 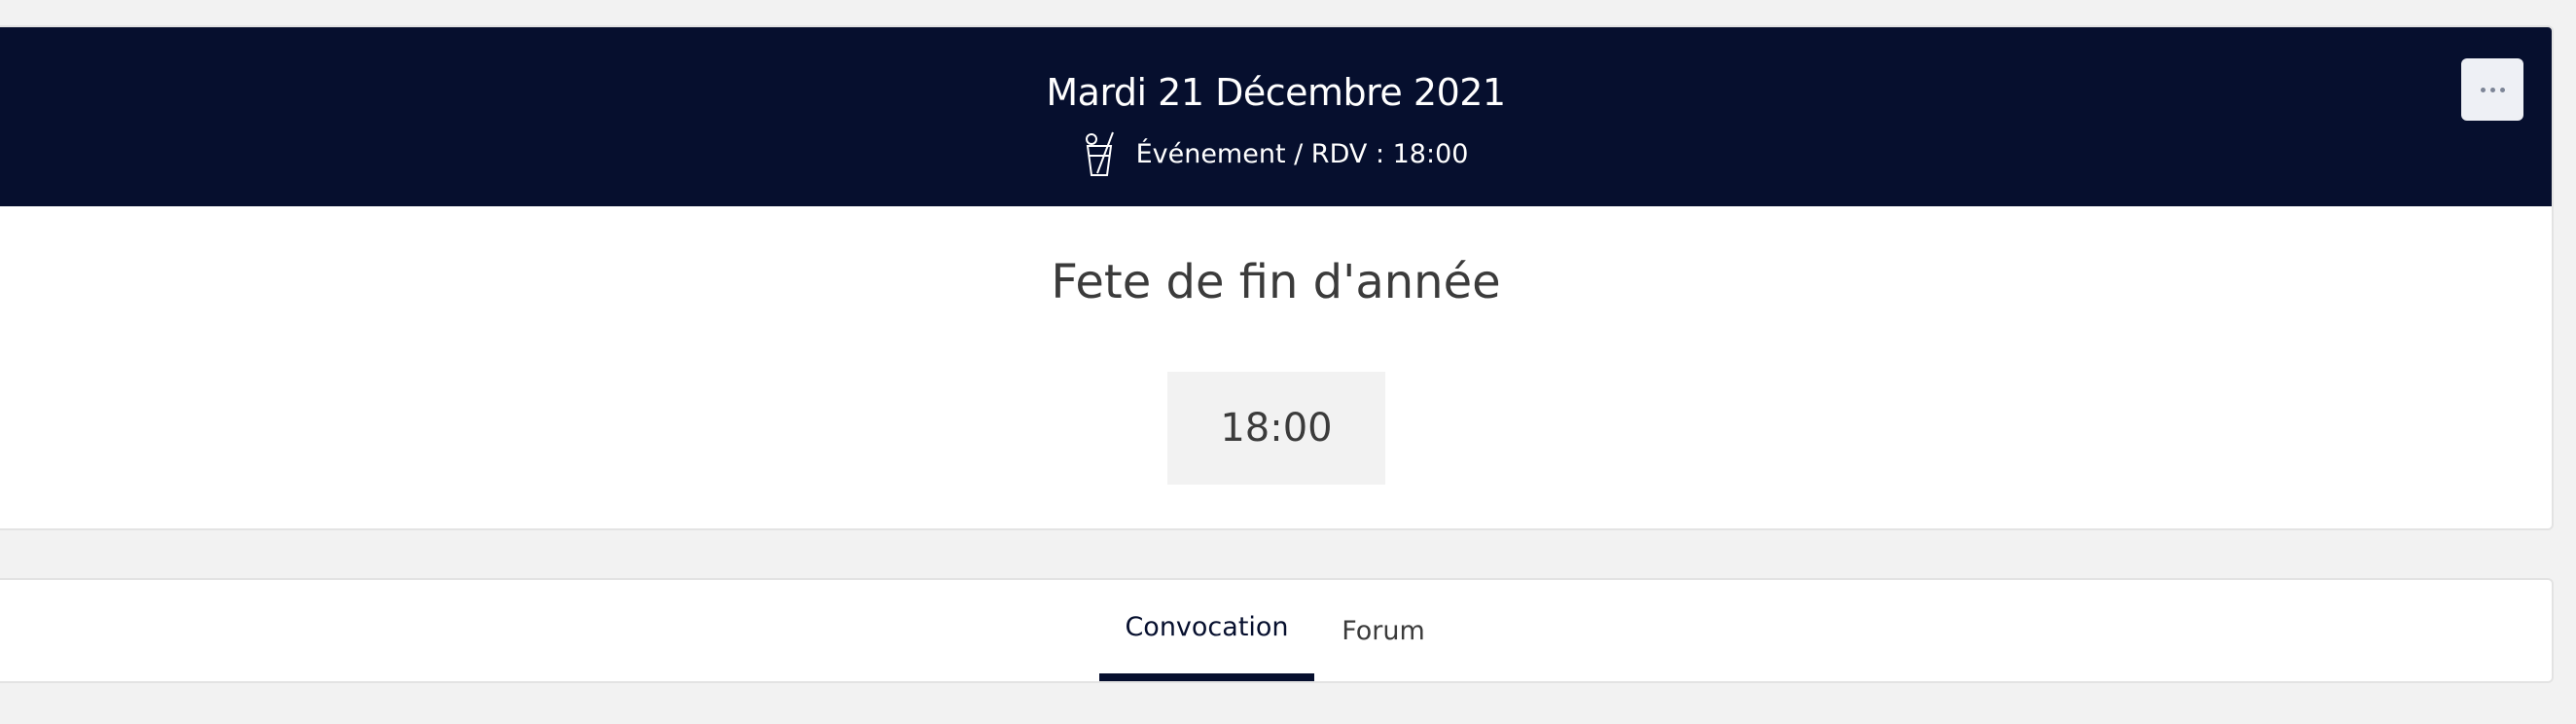 I want to click on event-title: Fete de fin d'année, so click(x=1276, y=282).